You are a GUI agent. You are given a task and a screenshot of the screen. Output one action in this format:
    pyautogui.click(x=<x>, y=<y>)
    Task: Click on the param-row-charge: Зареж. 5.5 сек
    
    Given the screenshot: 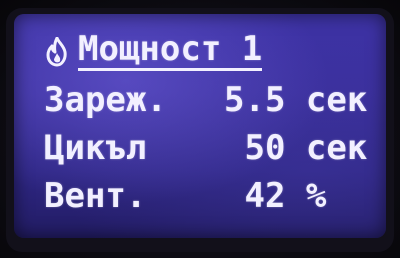 What is the action you would take?
    pyautogui.click(x=207, y=101)
    